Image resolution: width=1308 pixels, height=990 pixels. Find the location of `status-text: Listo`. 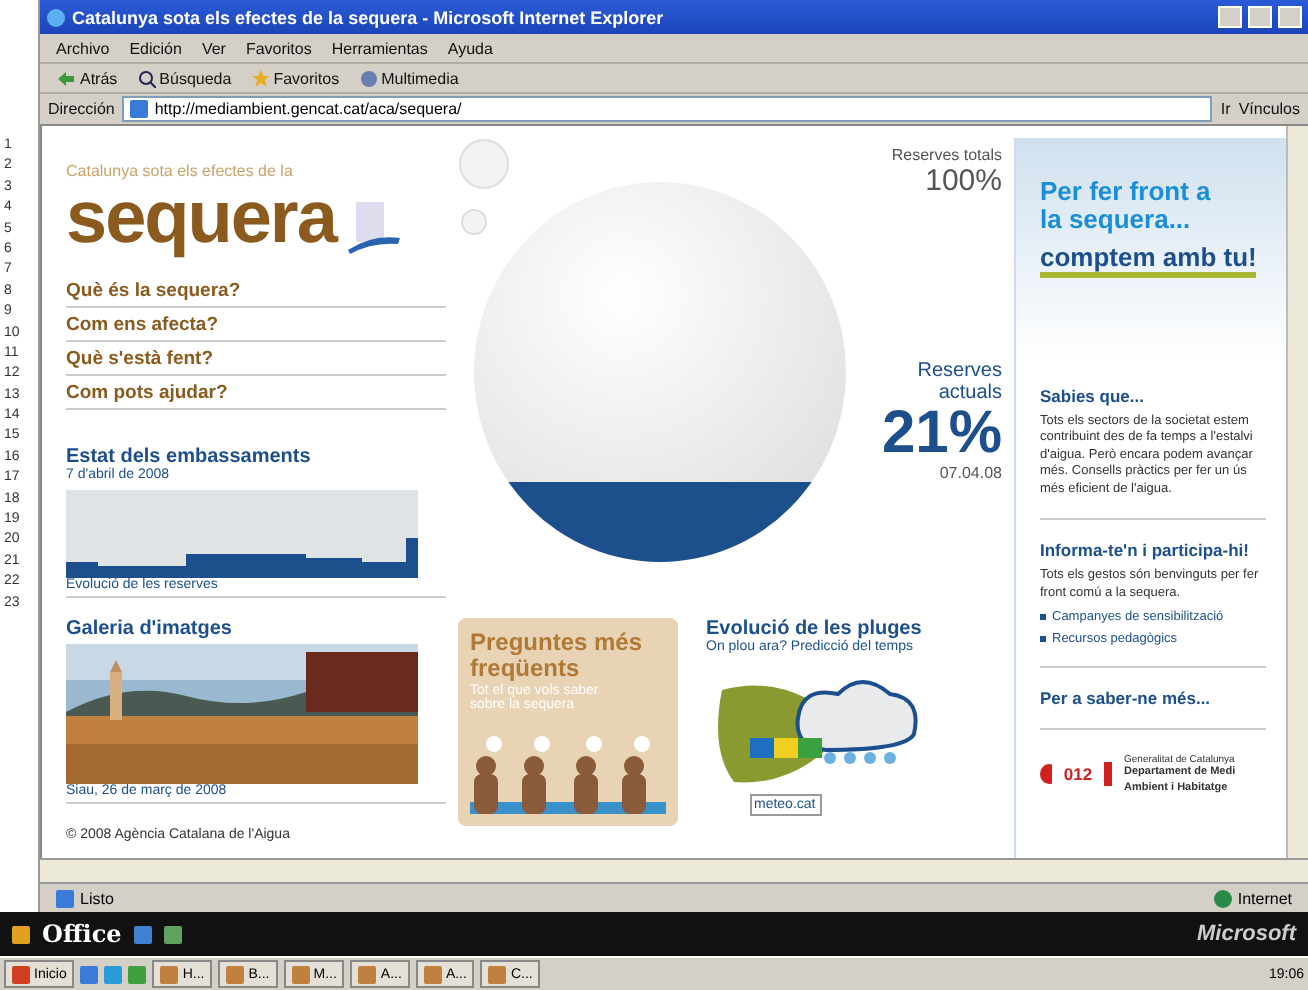

status-text: Listo is located at coordinates (85, 898).